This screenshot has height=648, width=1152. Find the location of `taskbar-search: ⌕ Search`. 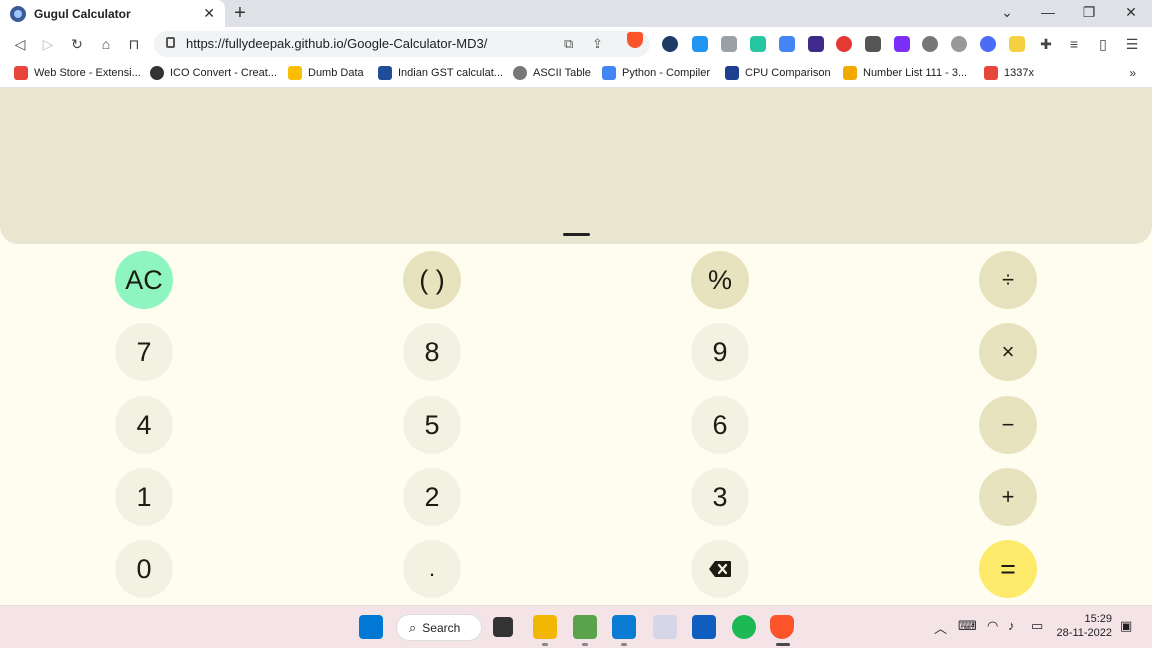

taskbar-search: ⌕ Search is located at coordinates (439, 627).